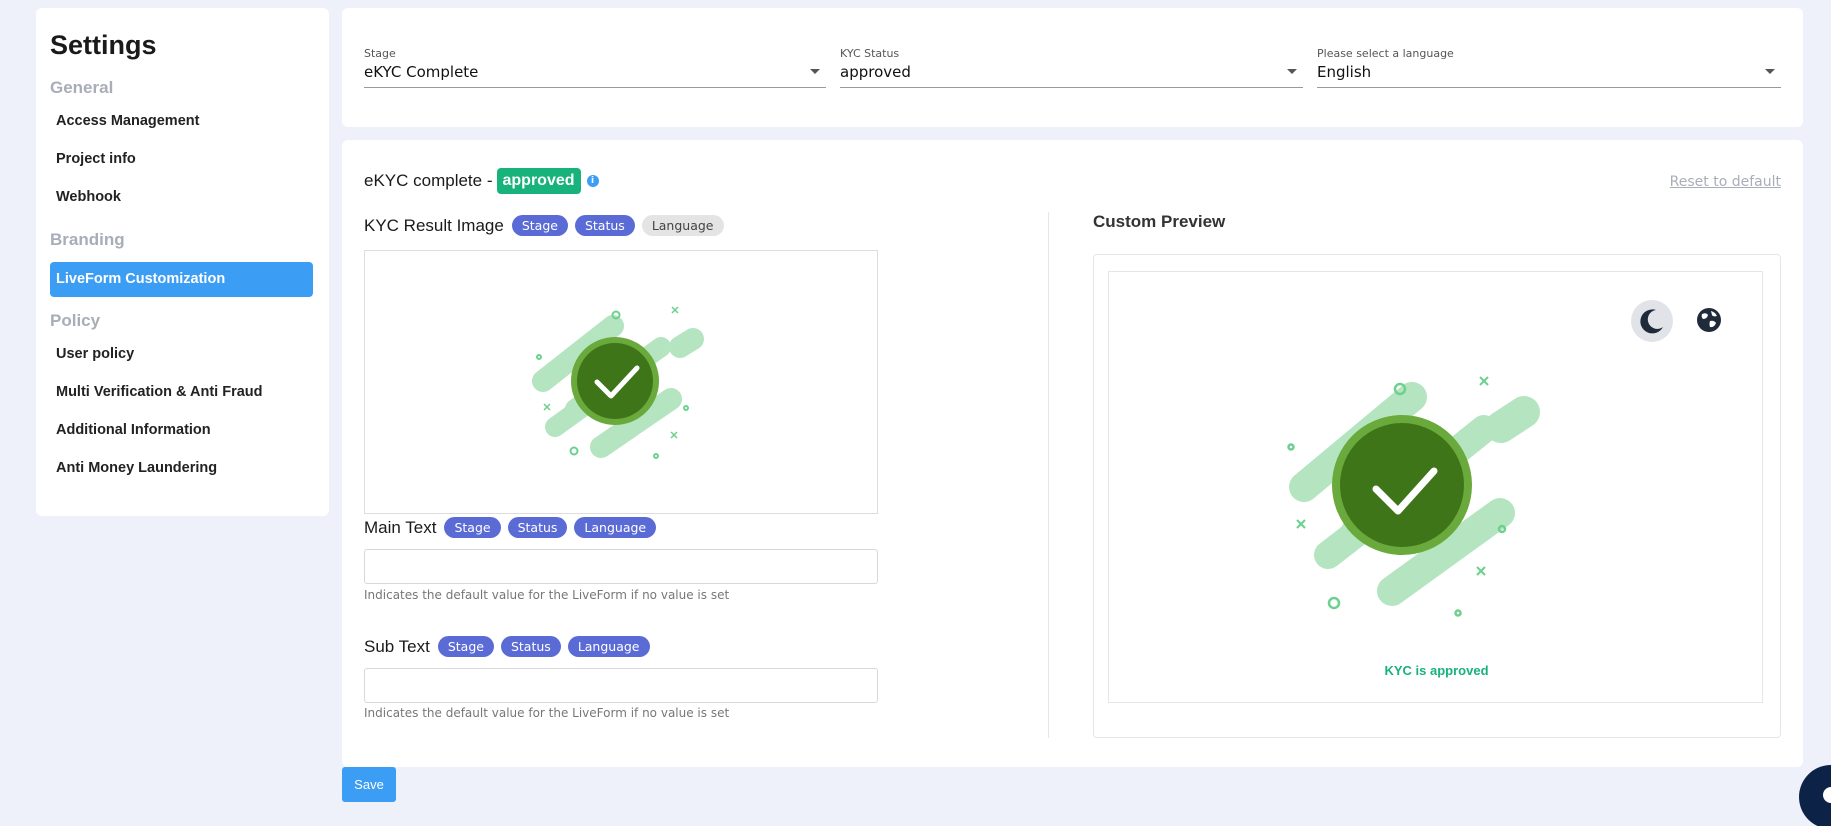 The width and height of the screenshot is (1831, 826). I want to click on stage-select: Stage eKYC Complete, so click(595, 63).